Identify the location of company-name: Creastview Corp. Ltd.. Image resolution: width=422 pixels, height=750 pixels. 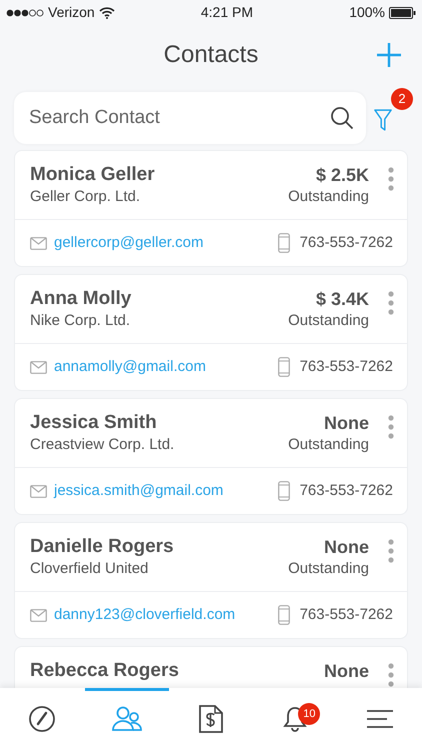
(103, 445).